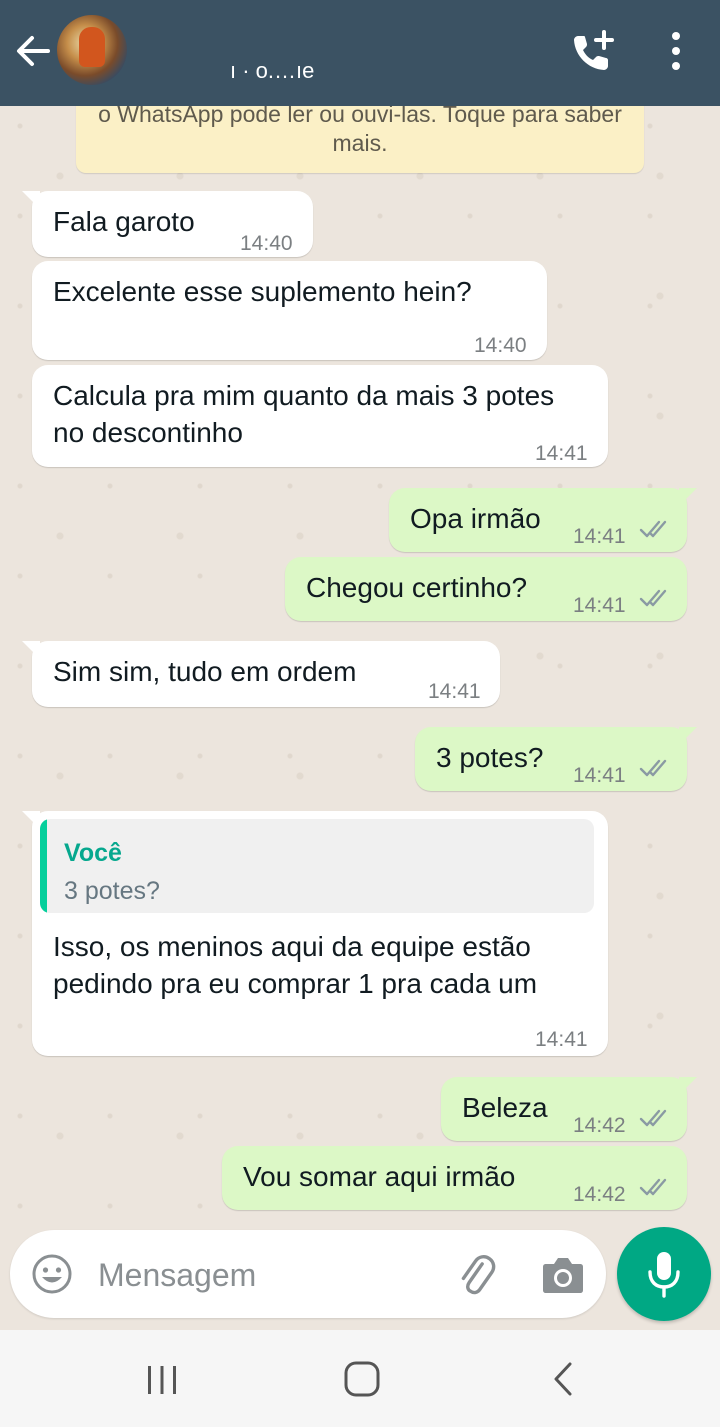 This screenshot has width=720, height=1427. Describe the element at coordinates (33, 51) in the screenshot. I see `back-arrow-icon` at that location.